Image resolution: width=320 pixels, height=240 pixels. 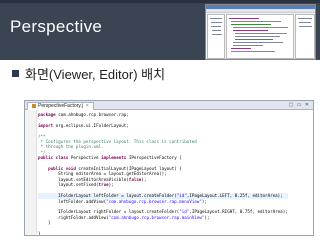 I want to click on workbench-editor-area, so click(x=260, y=36).